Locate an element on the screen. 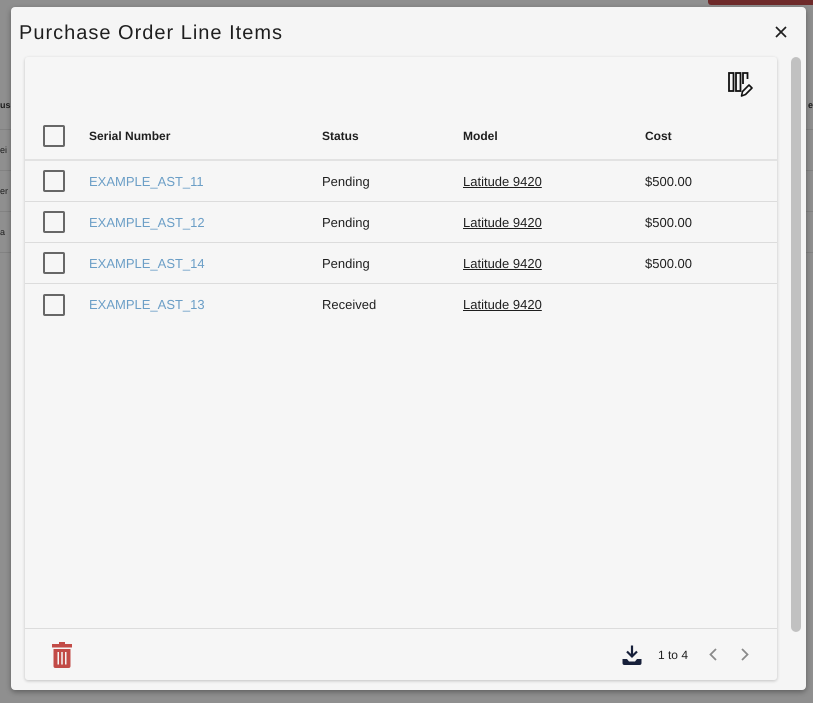  status-text: Received is located at coordinates (349, 304).